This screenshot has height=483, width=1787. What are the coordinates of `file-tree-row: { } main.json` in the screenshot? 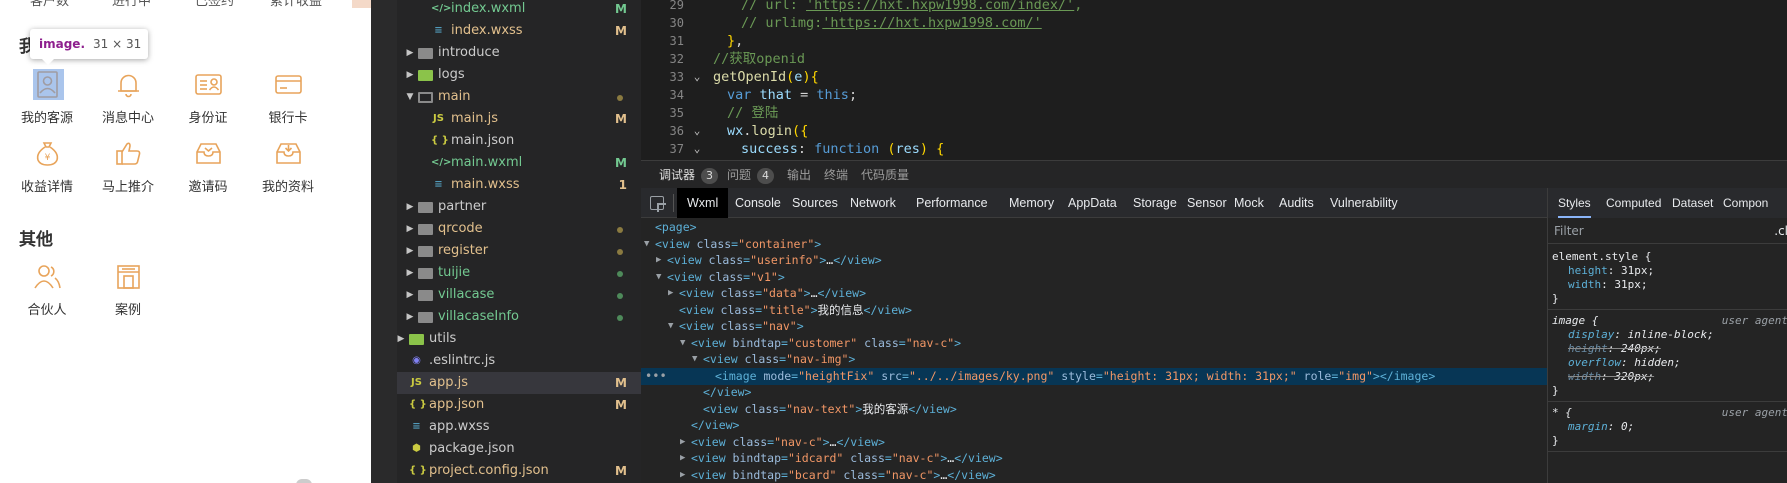 It's located at (519, 141).